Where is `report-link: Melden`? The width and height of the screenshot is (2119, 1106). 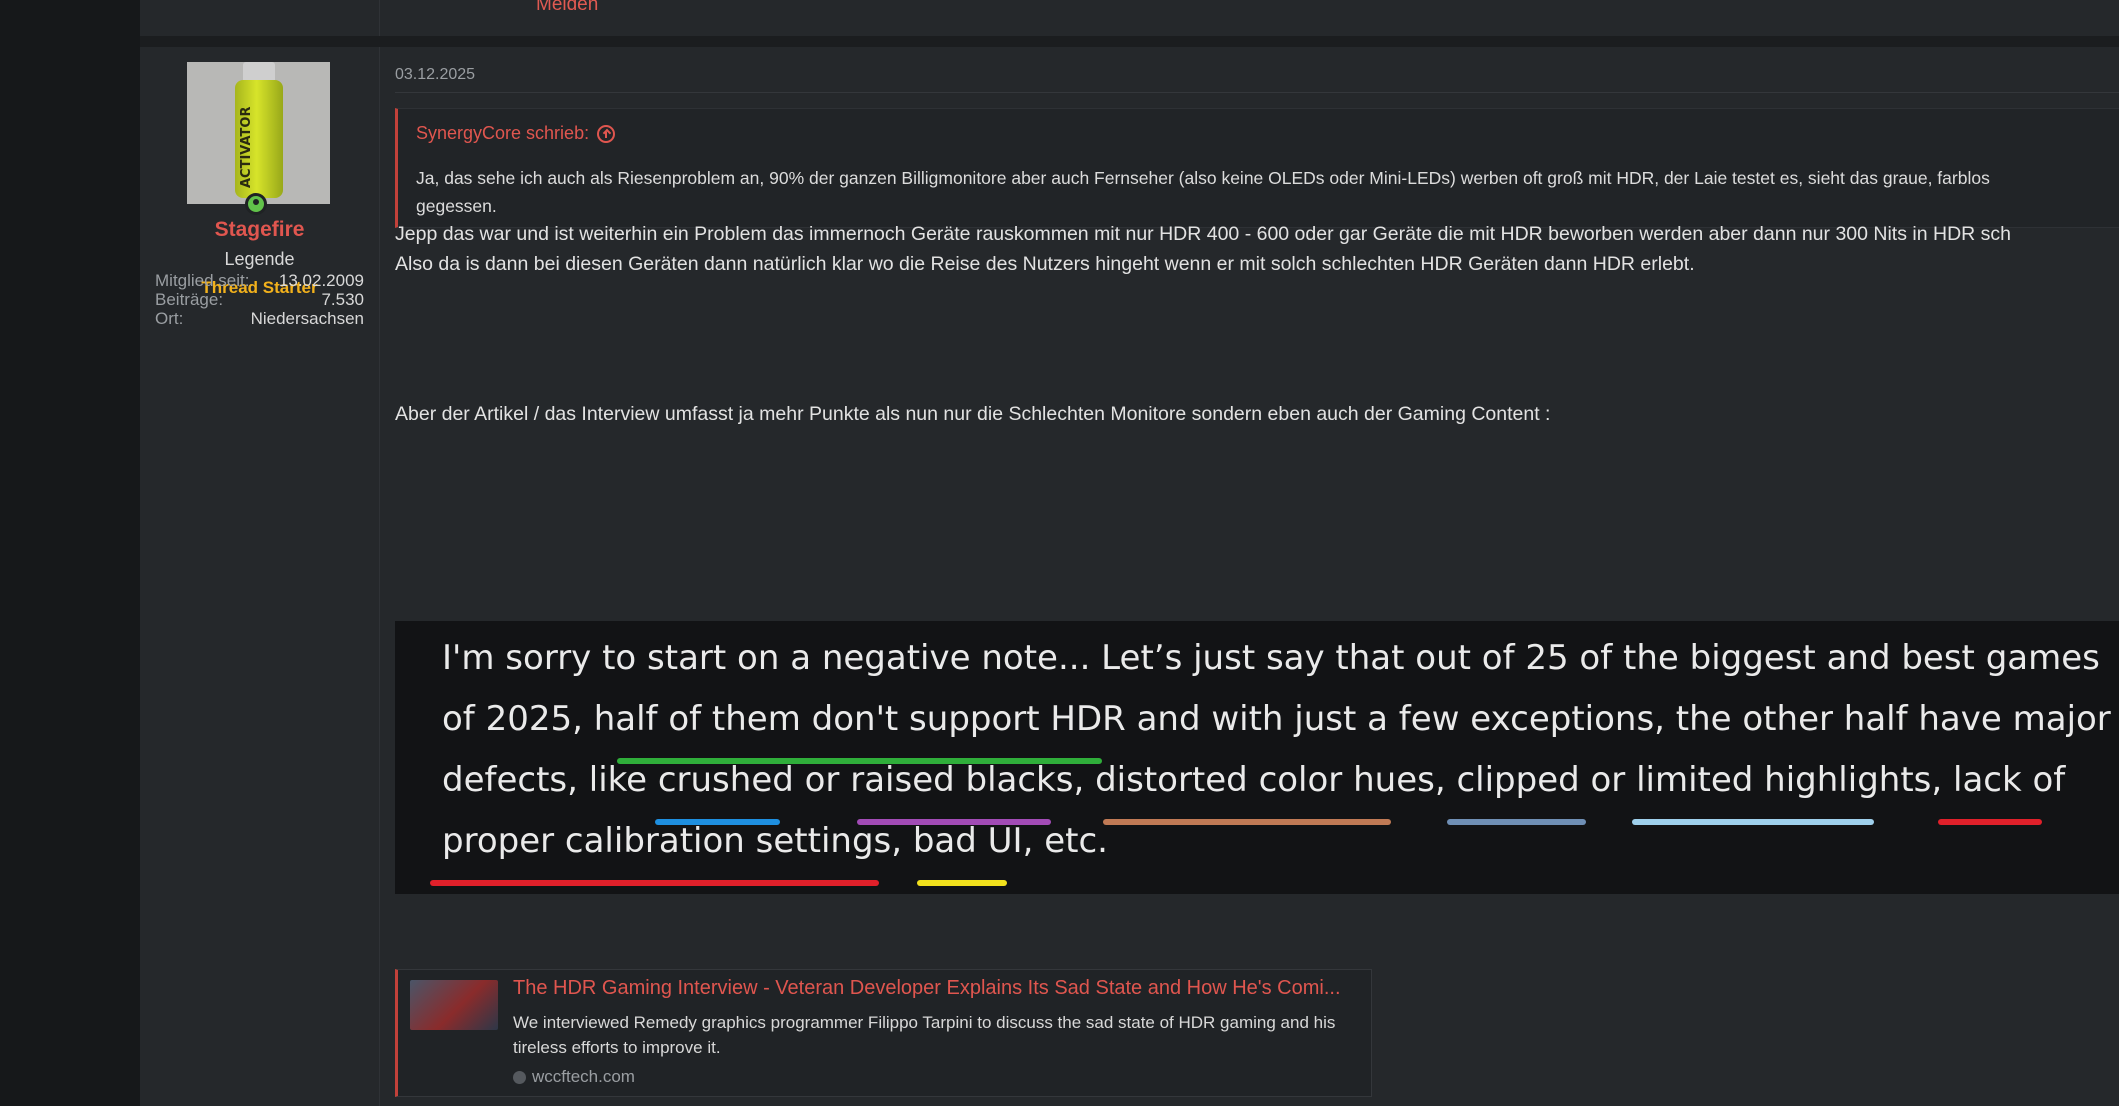 report-link: Melden is located at coordinates (567, 8).